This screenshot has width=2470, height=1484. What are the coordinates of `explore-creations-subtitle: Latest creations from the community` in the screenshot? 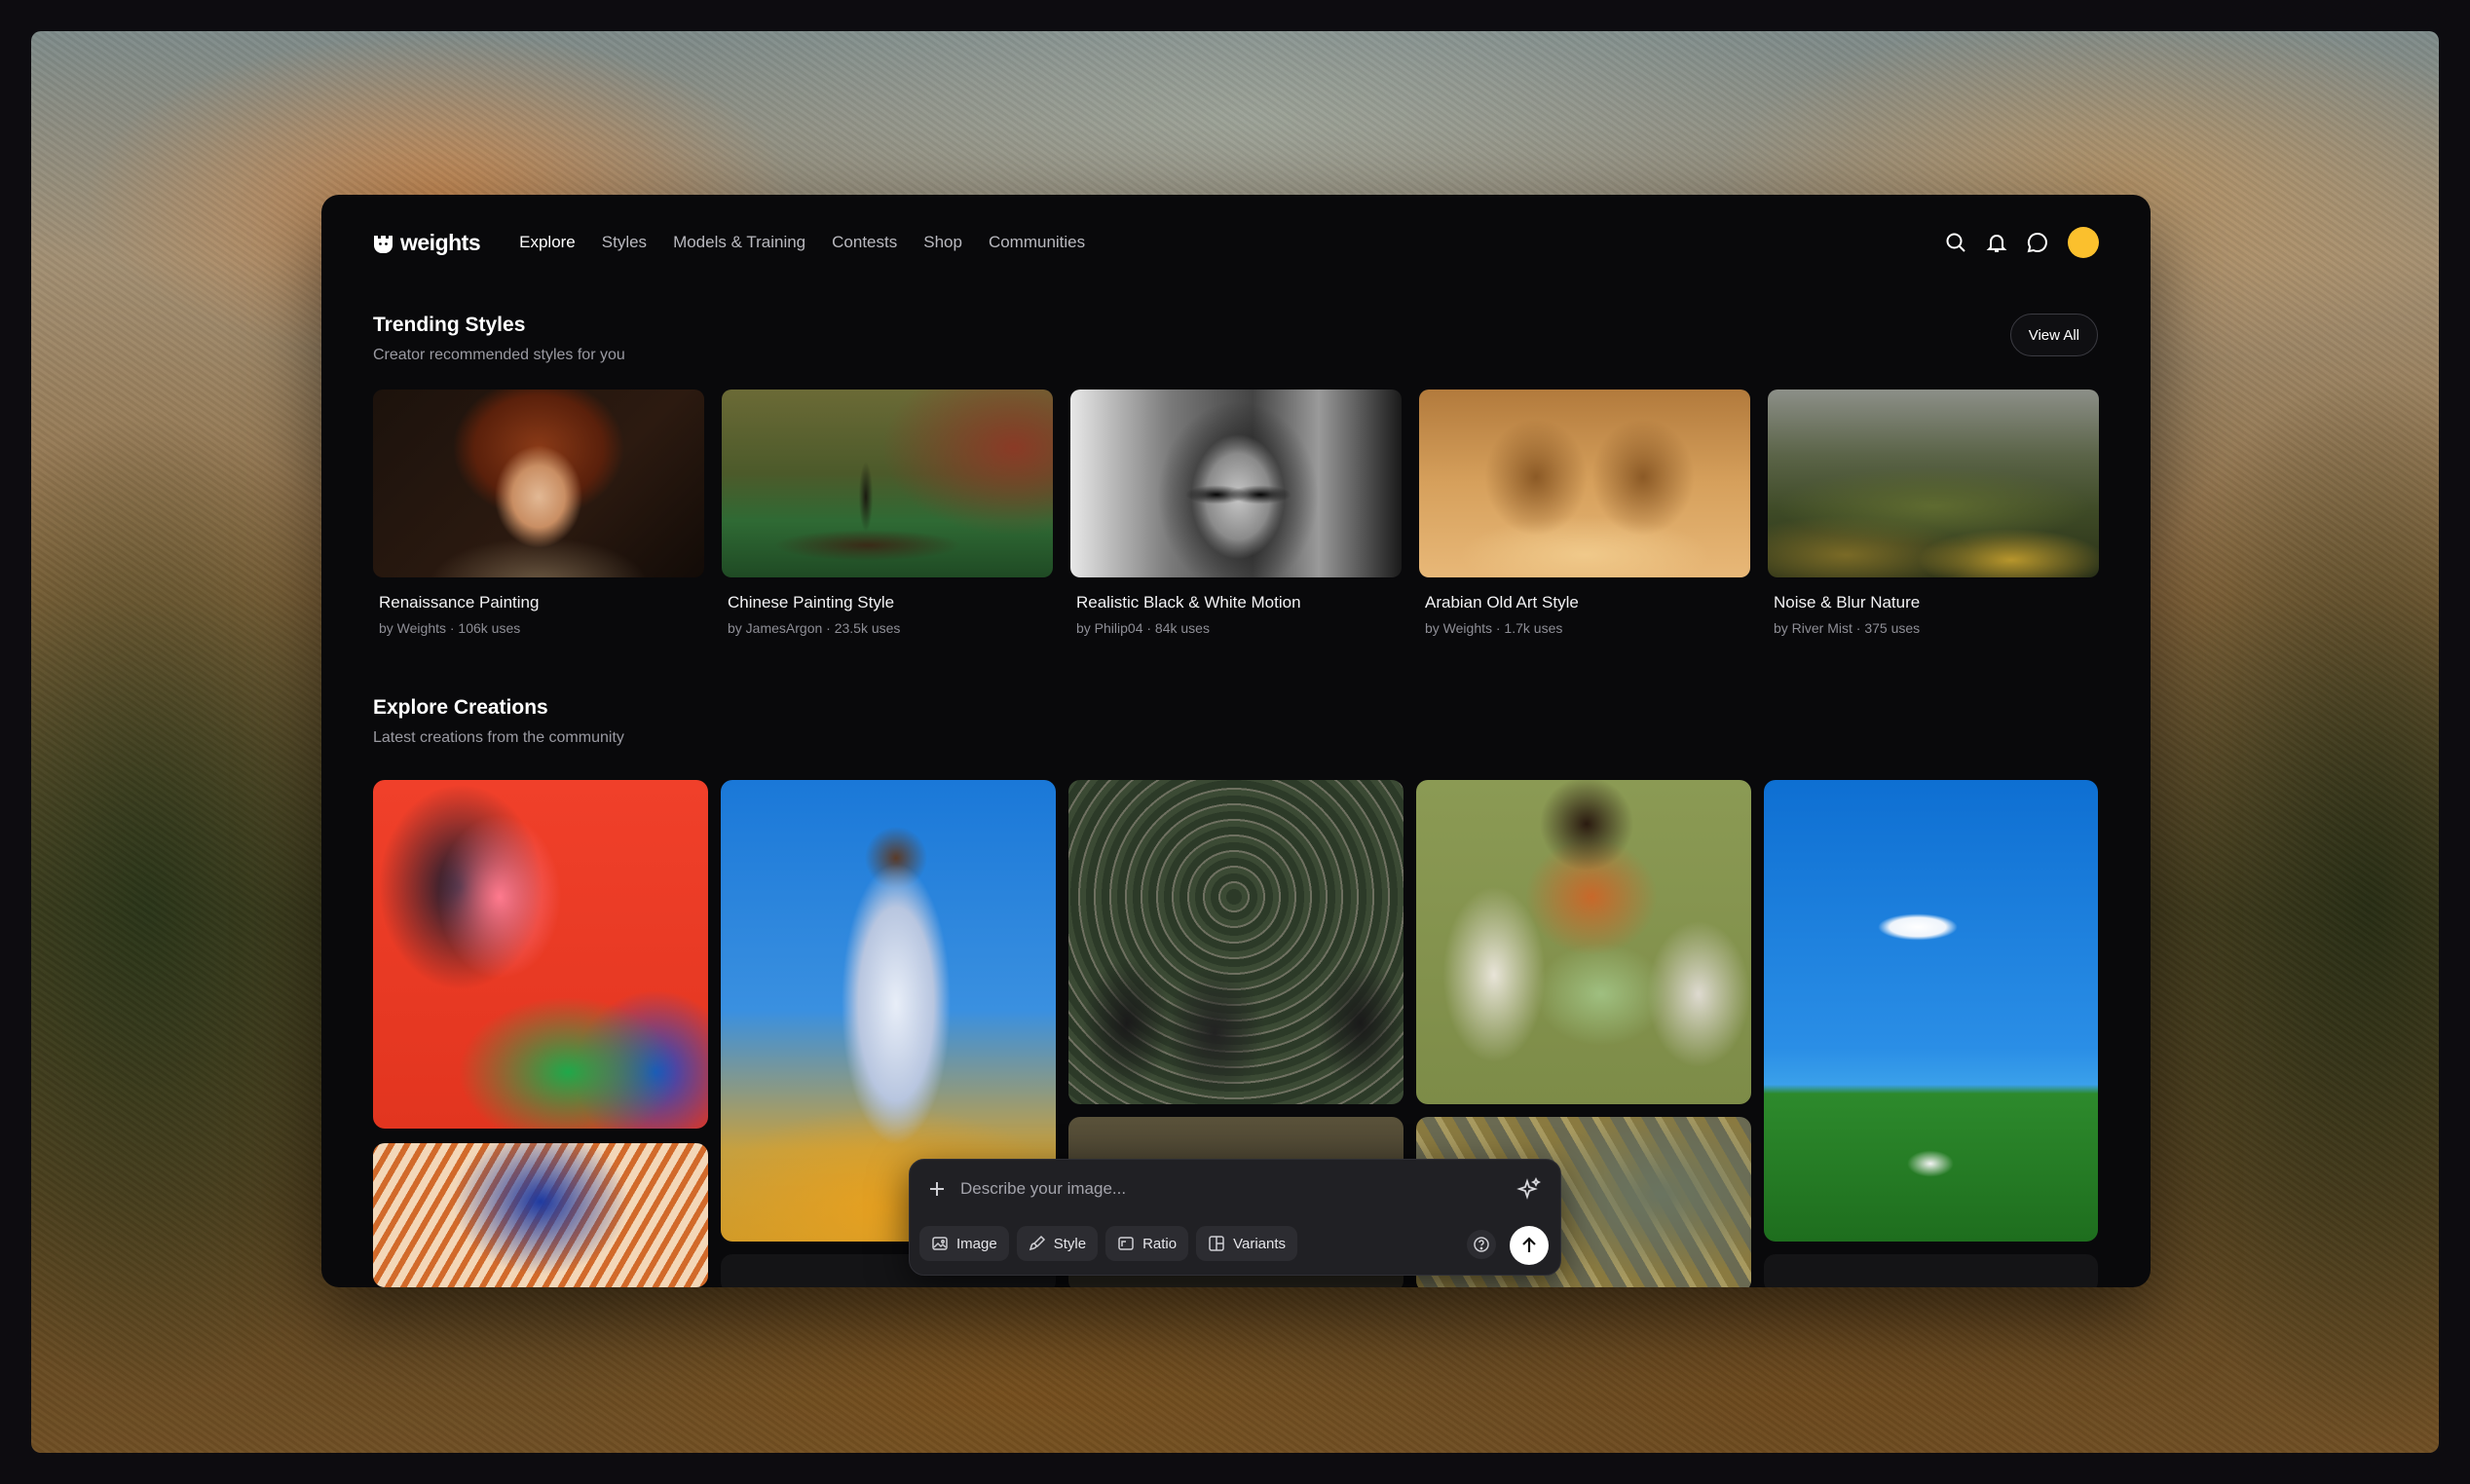 It's located at (498, 737).